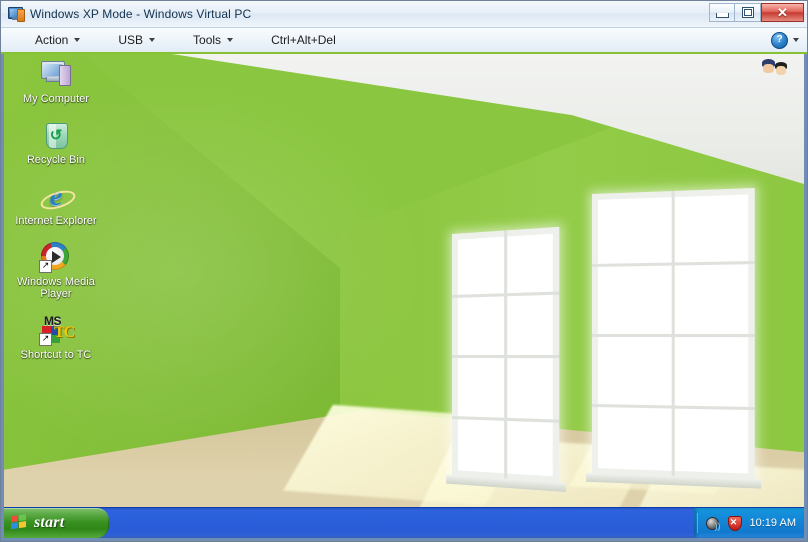  I want to click on menubar-right-group: ?, so click(785, 40).